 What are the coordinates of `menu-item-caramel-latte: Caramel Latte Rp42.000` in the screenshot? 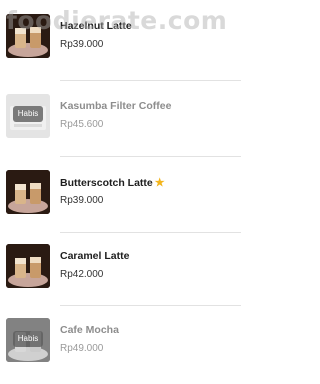 It's located at (120, 273).